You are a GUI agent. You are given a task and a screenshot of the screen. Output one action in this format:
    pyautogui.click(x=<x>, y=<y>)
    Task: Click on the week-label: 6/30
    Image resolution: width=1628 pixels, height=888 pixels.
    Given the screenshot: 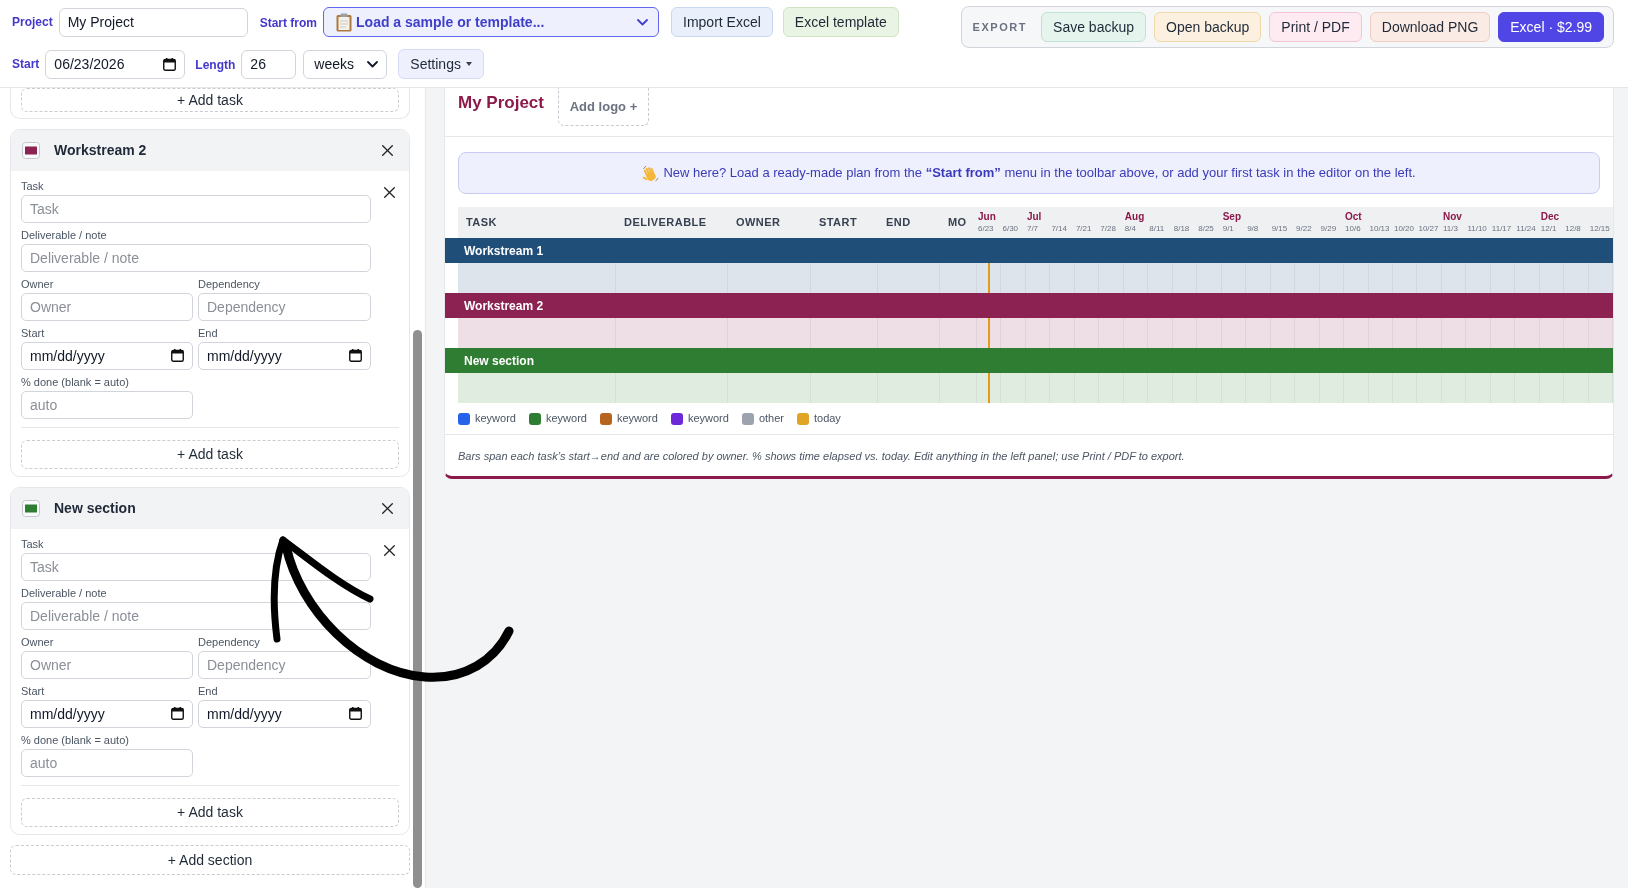 What is the action you would take?
    pyautogui.click(x=1010, y=229)
    